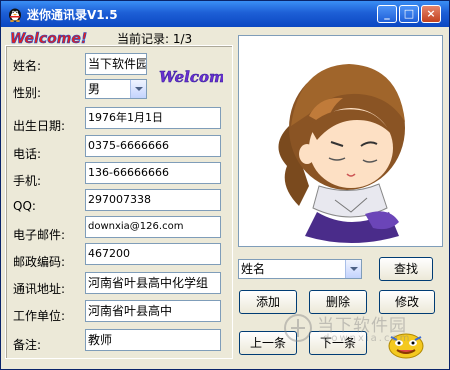 This screenshot has height=370, width=450. I want to click on zip-label: 邮政编码:, so click(39, 262).